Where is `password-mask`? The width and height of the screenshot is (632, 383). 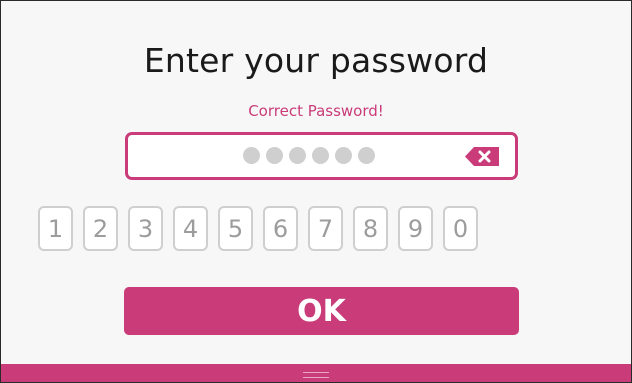
password-mask is located at coordinates (309, 155).